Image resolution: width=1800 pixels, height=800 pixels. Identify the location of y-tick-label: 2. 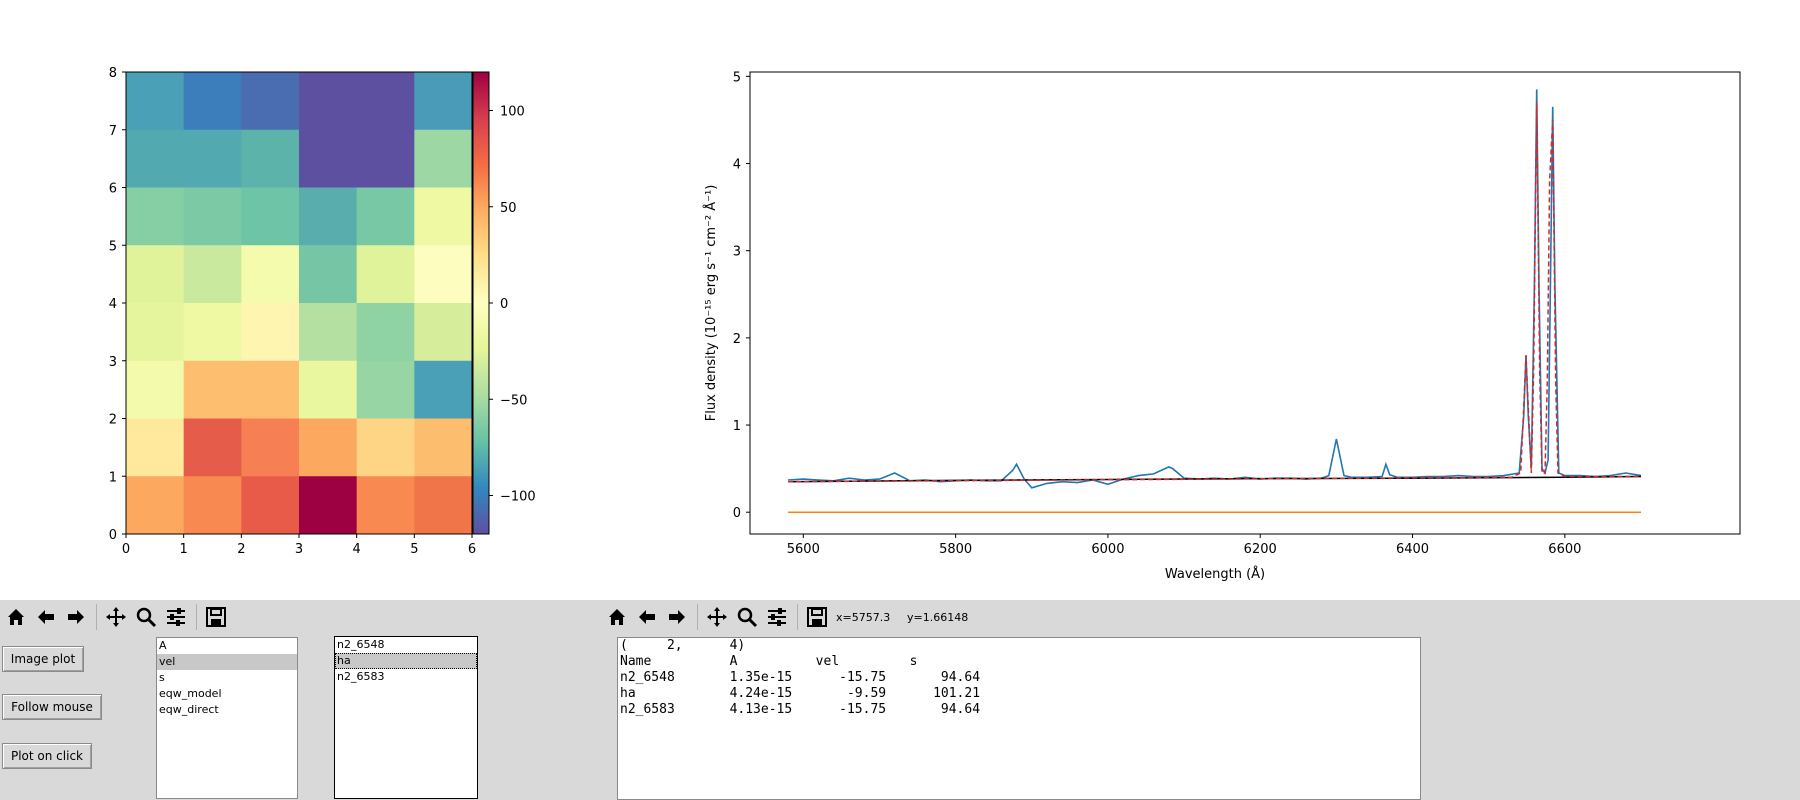
(737, 339).